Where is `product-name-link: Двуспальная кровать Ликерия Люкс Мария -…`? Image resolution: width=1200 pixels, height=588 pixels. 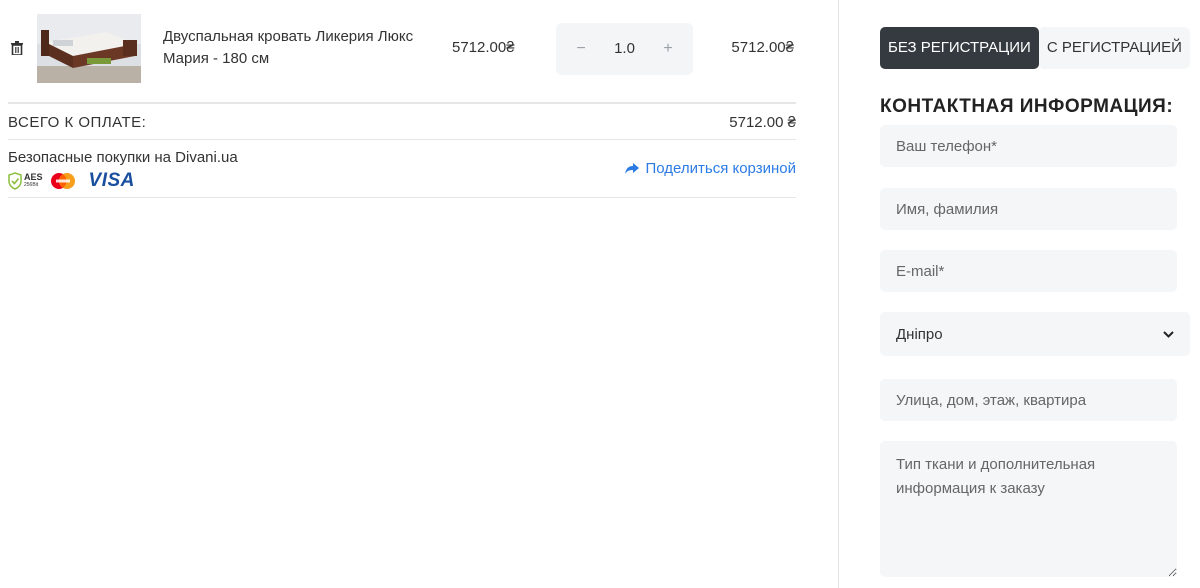 product-name-link: Двуспальная кровать Ликерия Люкс Мария -… is located at coordinates (298, 48).